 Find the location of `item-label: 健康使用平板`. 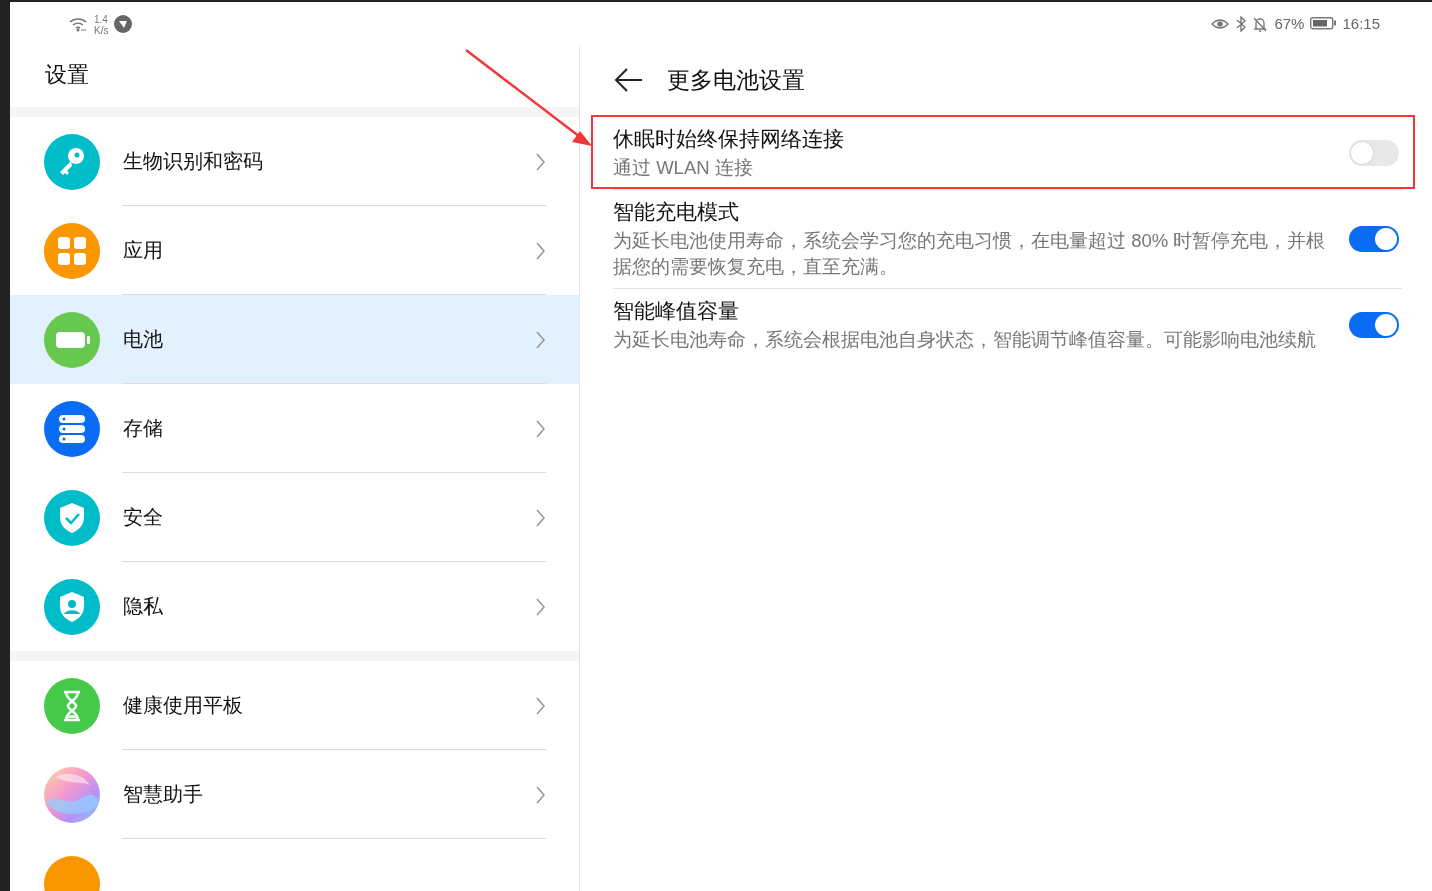

item-label: 健康使用平板 is located at coordinates (183, 705).